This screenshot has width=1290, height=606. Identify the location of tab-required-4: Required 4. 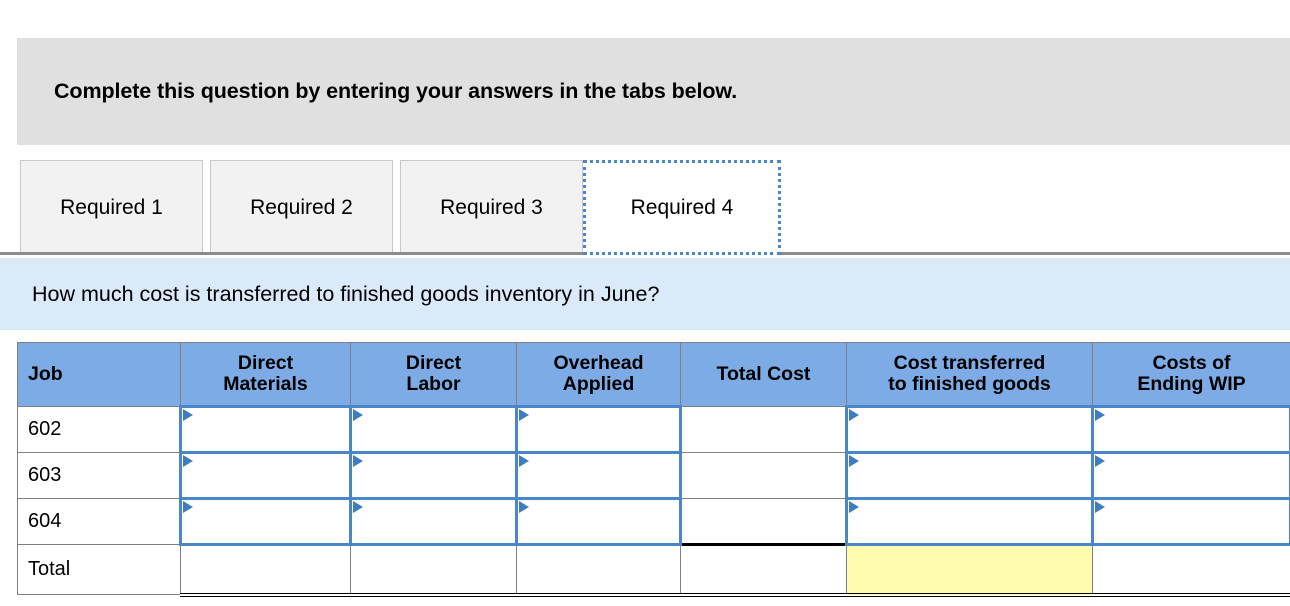
(682, 207).